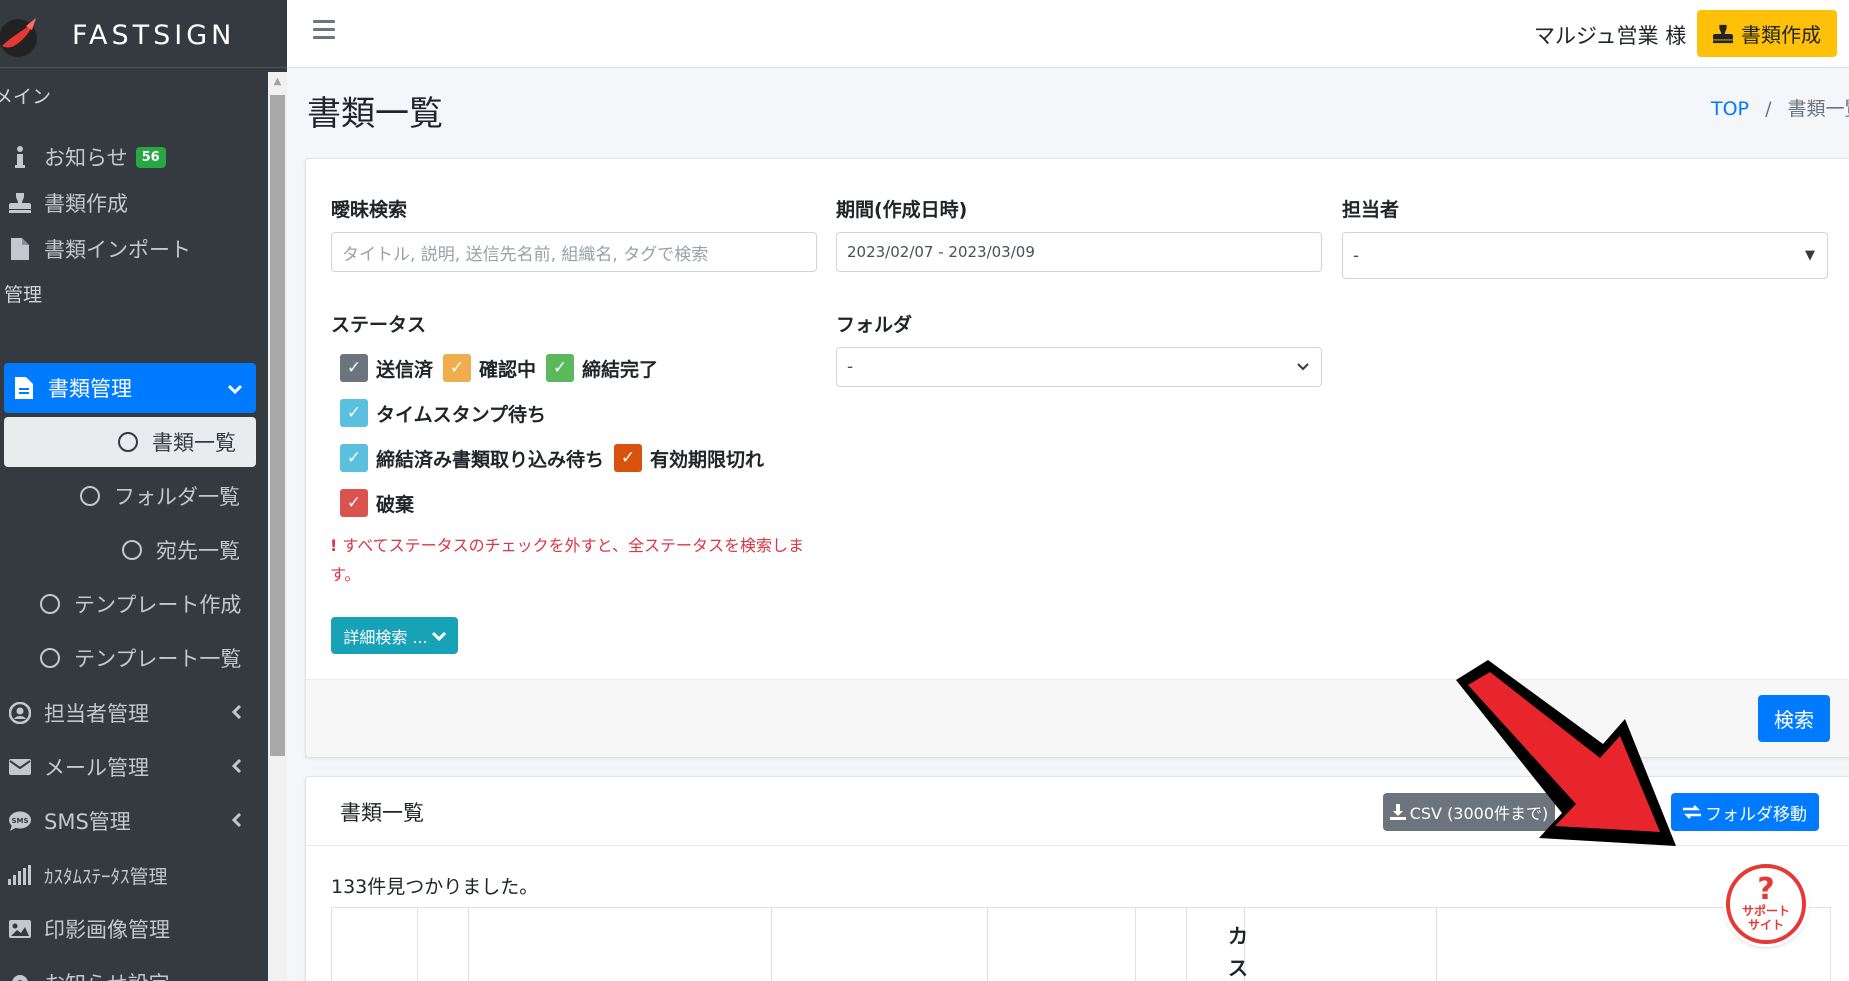 The width and height of the screenshot is (1849, 981). Describe the element at coordinates (1397, 812) in the screenshot. I see `download-icon` at that location.